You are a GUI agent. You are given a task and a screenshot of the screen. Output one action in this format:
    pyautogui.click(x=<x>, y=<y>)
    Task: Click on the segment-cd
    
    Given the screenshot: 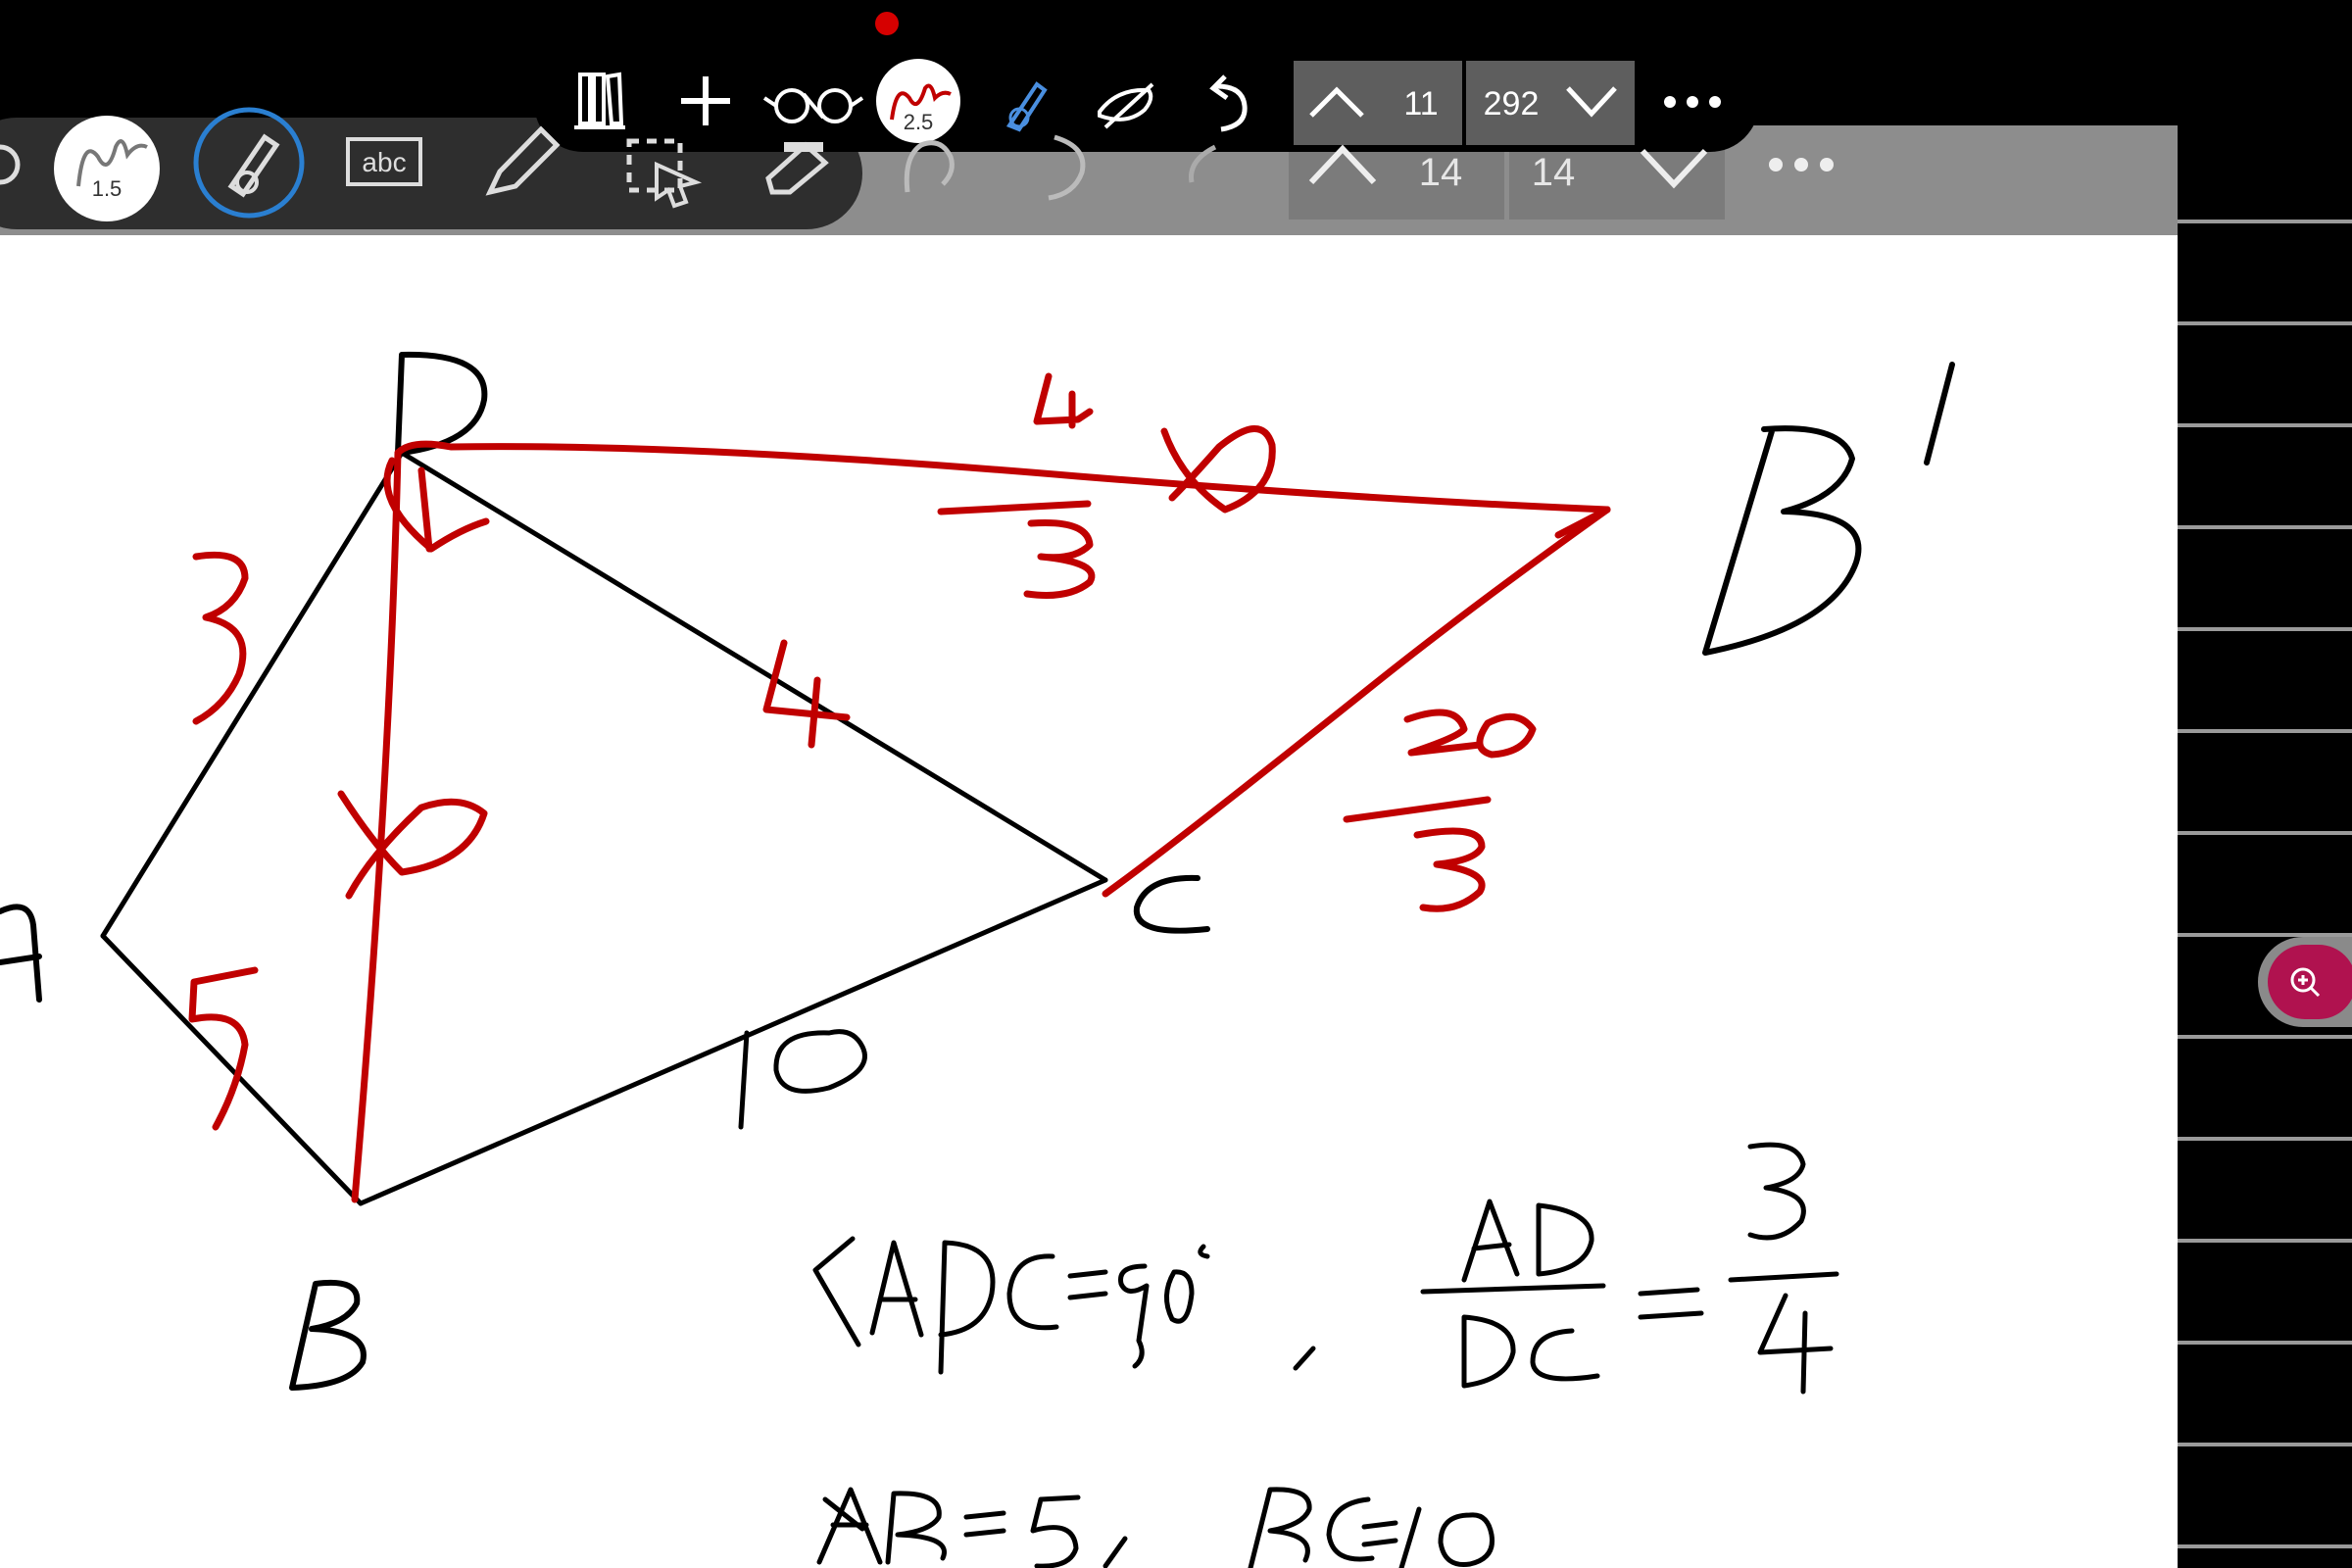 What is the action you would take?
    pyautogui.click(x=753, y=666)
    